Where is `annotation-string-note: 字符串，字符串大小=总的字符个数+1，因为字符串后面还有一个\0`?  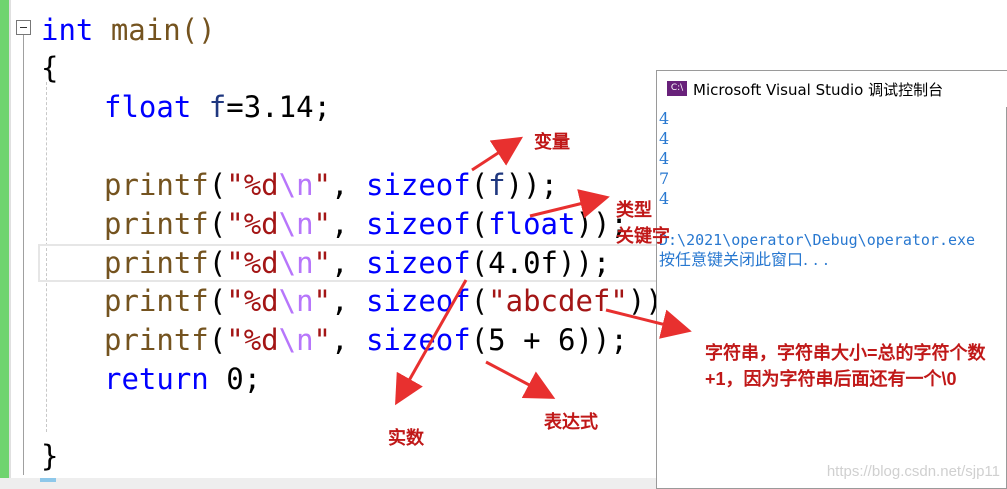
annotation-string-note: 字符串，字符串大小=总的字符个数+1，因为字符串后面还有一个\0 is located at coordinates (845, 366).